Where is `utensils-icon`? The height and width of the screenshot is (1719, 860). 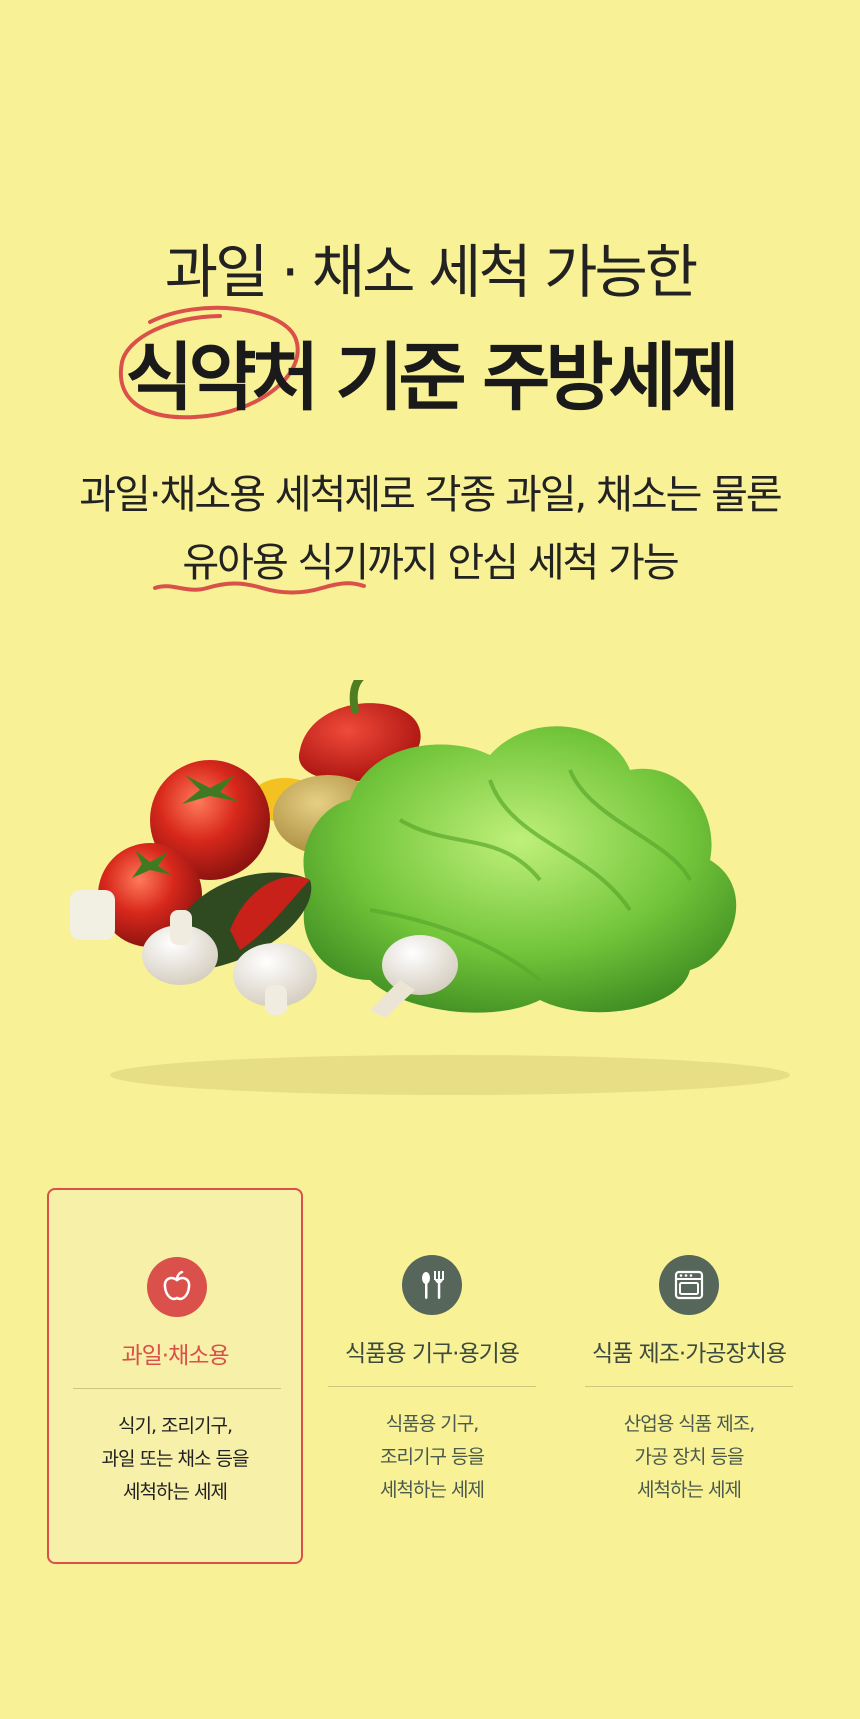
utensils-icon is located at coordinates (432, 1285).